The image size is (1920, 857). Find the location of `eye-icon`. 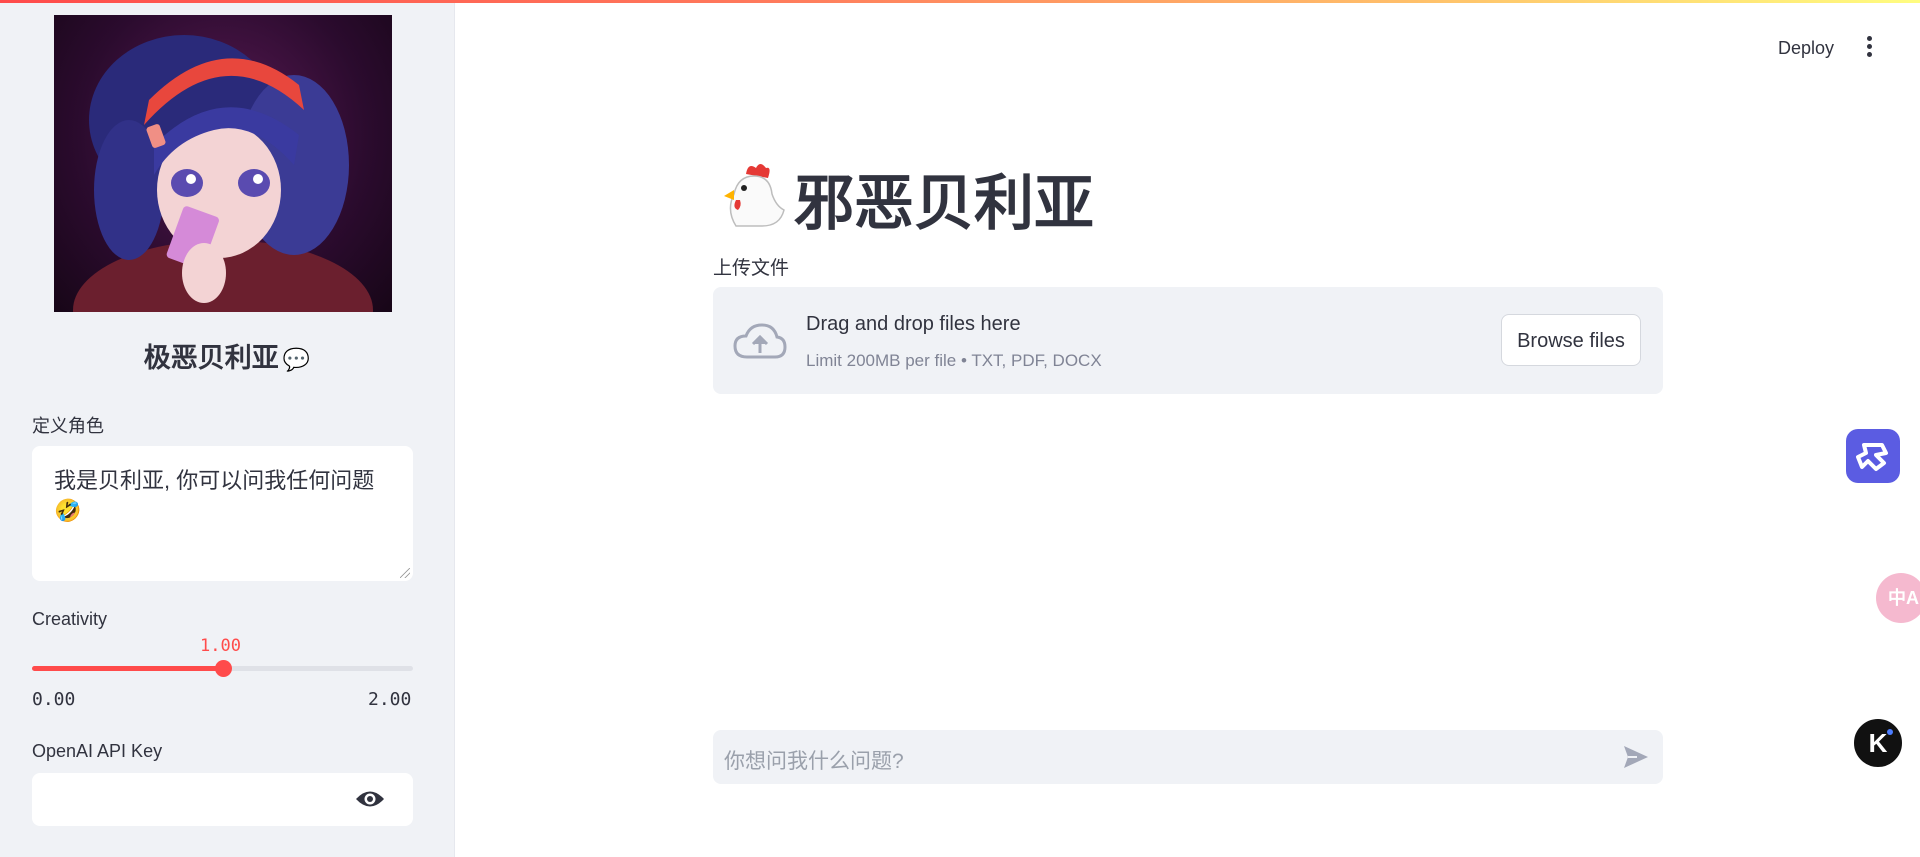

eye-icon is located at coordinates (370, 799).